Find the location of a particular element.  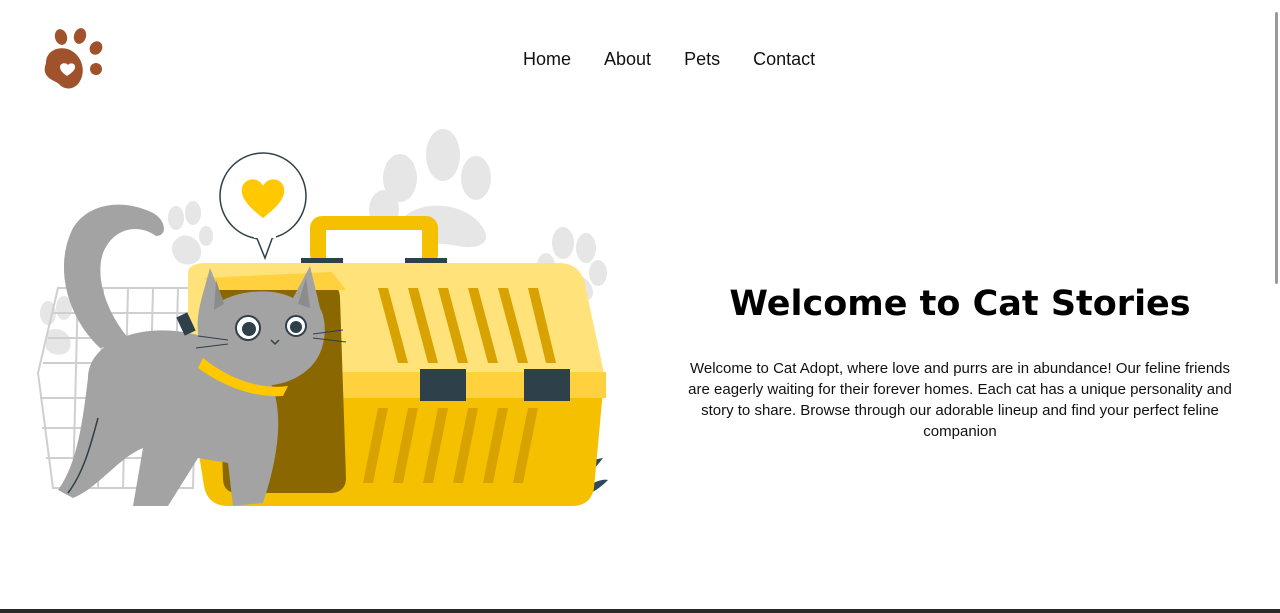

scrollbar is located at coordinates (1276, 304).